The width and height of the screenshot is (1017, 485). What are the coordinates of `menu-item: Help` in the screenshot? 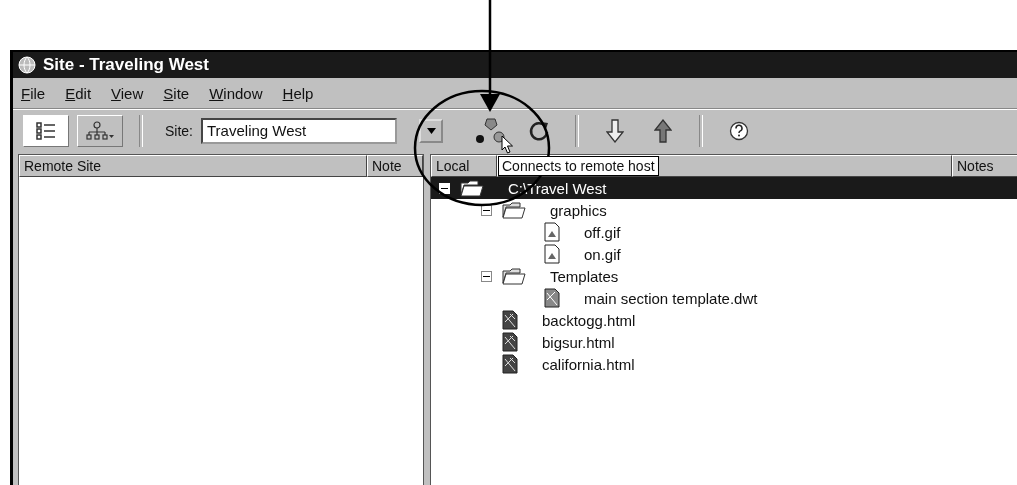 It's located at (298, 93).